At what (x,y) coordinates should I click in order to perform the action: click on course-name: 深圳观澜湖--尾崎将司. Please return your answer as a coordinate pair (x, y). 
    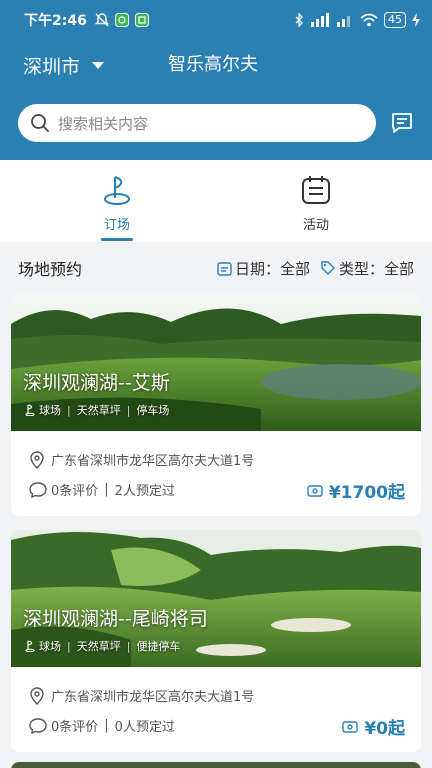
    Looking at the image, I should click on (115, 619).